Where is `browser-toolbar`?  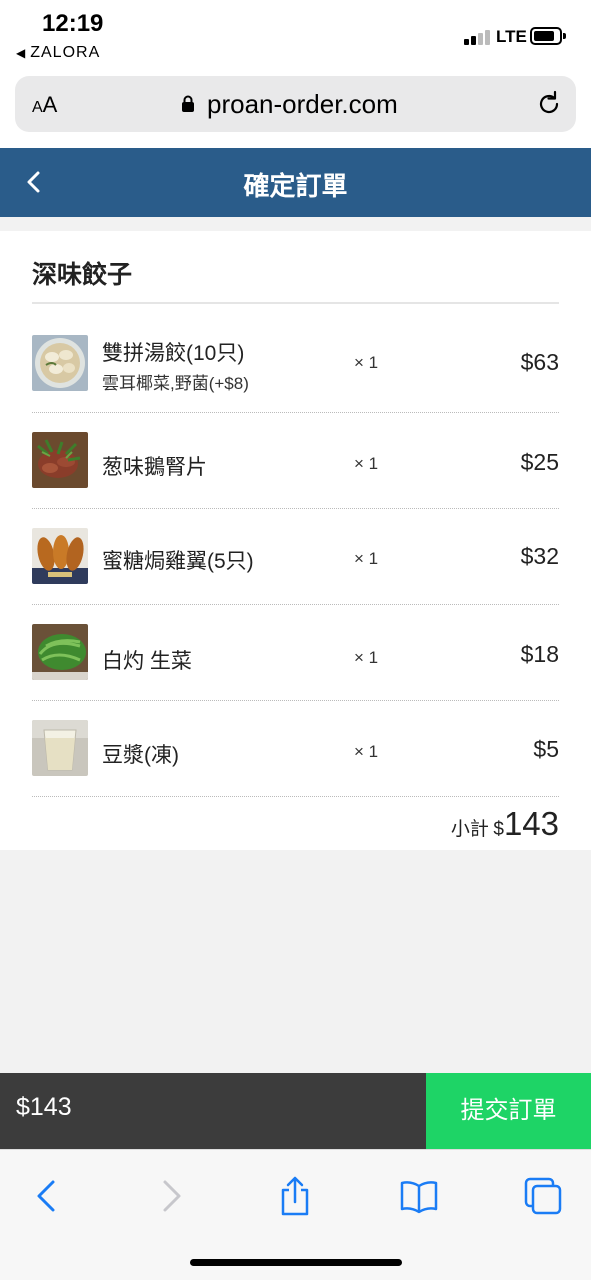 browser-toolbar is located at coordinates (295, 1214).